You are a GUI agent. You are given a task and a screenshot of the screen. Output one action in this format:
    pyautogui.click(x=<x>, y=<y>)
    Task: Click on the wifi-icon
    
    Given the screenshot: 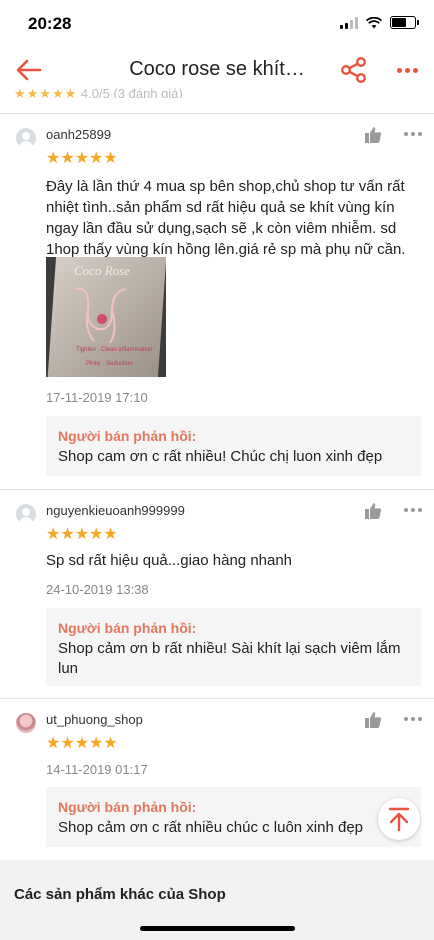 What is the action you would take?
    pyautogui.click(x=374, y=22)
    